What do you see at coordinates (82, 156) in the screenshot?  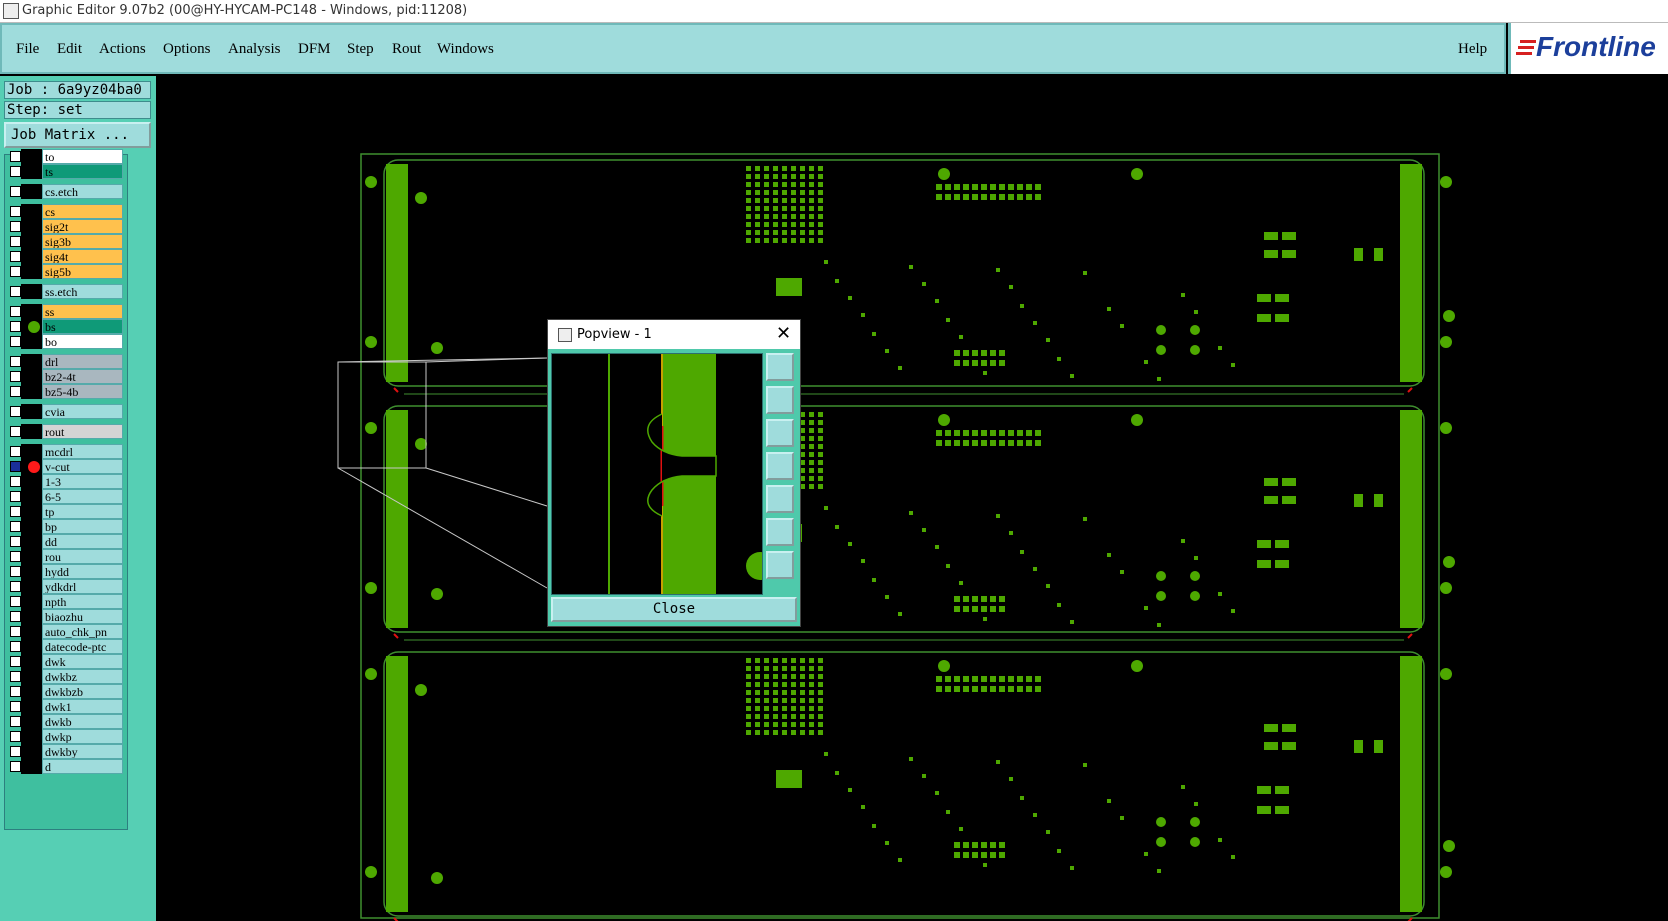 I see `layer-name: to` at bounding box center [82, 156].